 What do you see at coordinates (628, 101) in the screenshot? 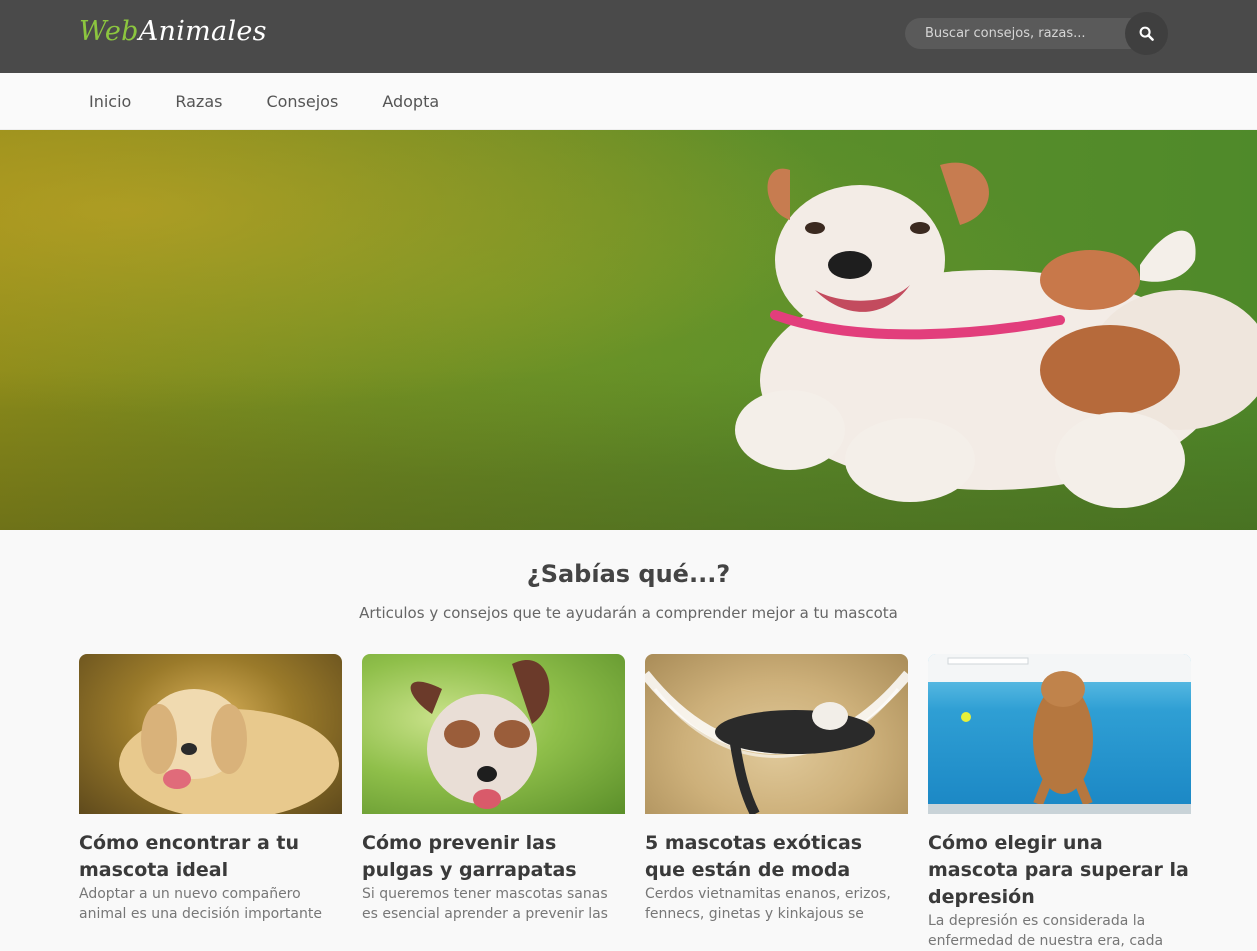
I see `main-nav: Inicio Razas Consejos Adopta` at bounding box center [628, 101].